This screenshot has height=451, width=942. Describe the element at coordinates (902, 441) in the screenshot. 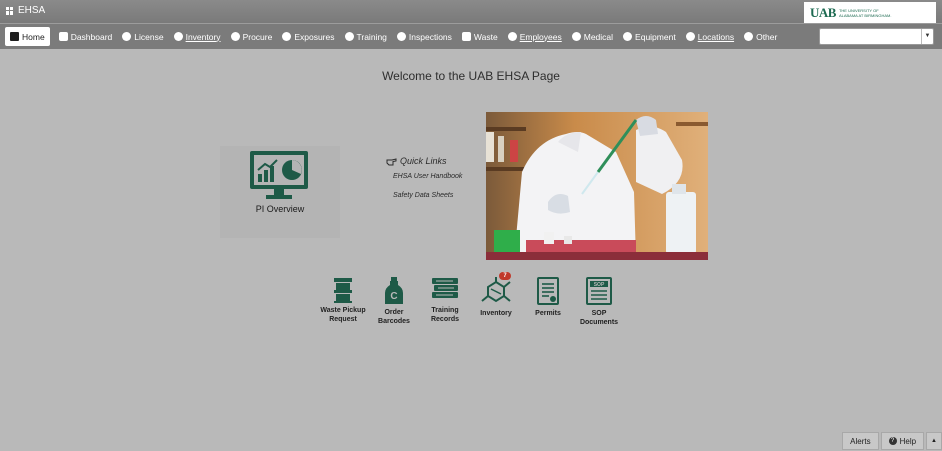

I see `help-button: ? Help` at that location.